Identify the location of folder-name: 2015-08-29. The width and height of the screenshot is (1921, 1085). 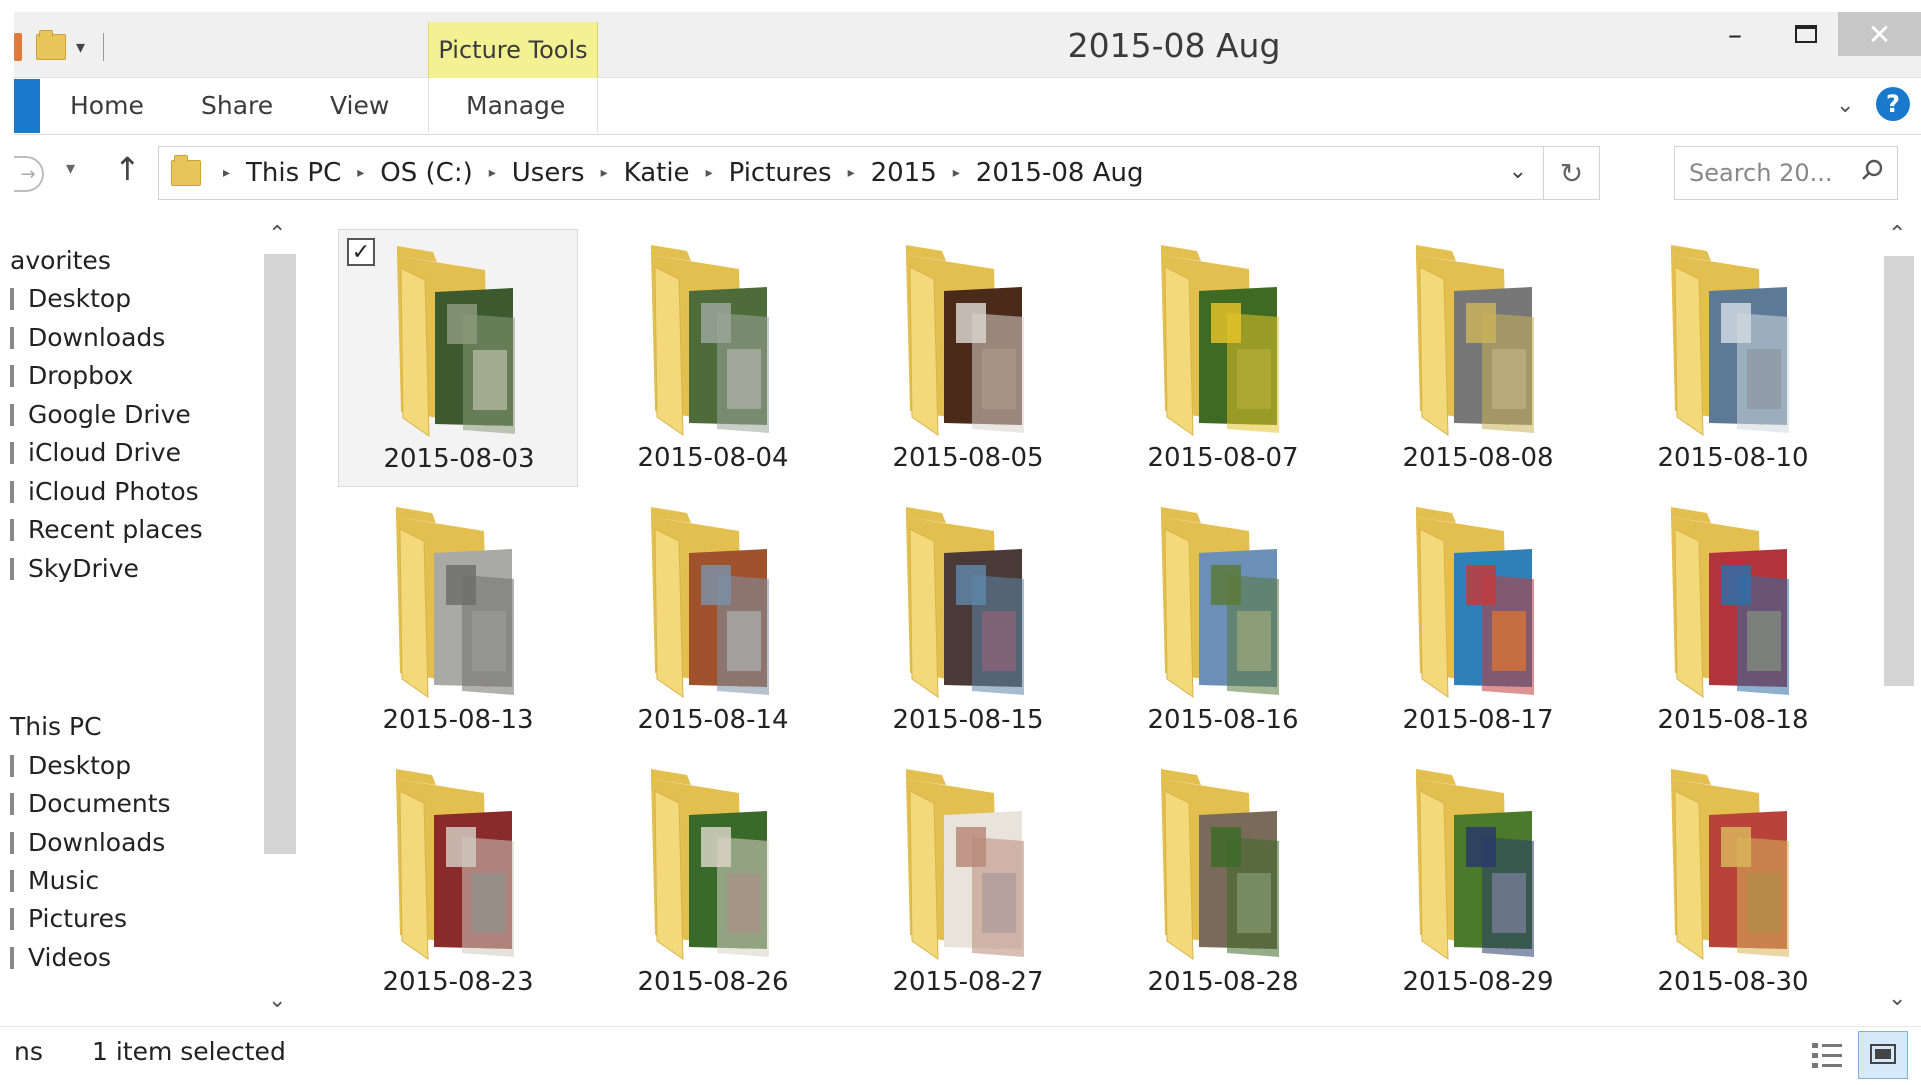
(1478, 982).